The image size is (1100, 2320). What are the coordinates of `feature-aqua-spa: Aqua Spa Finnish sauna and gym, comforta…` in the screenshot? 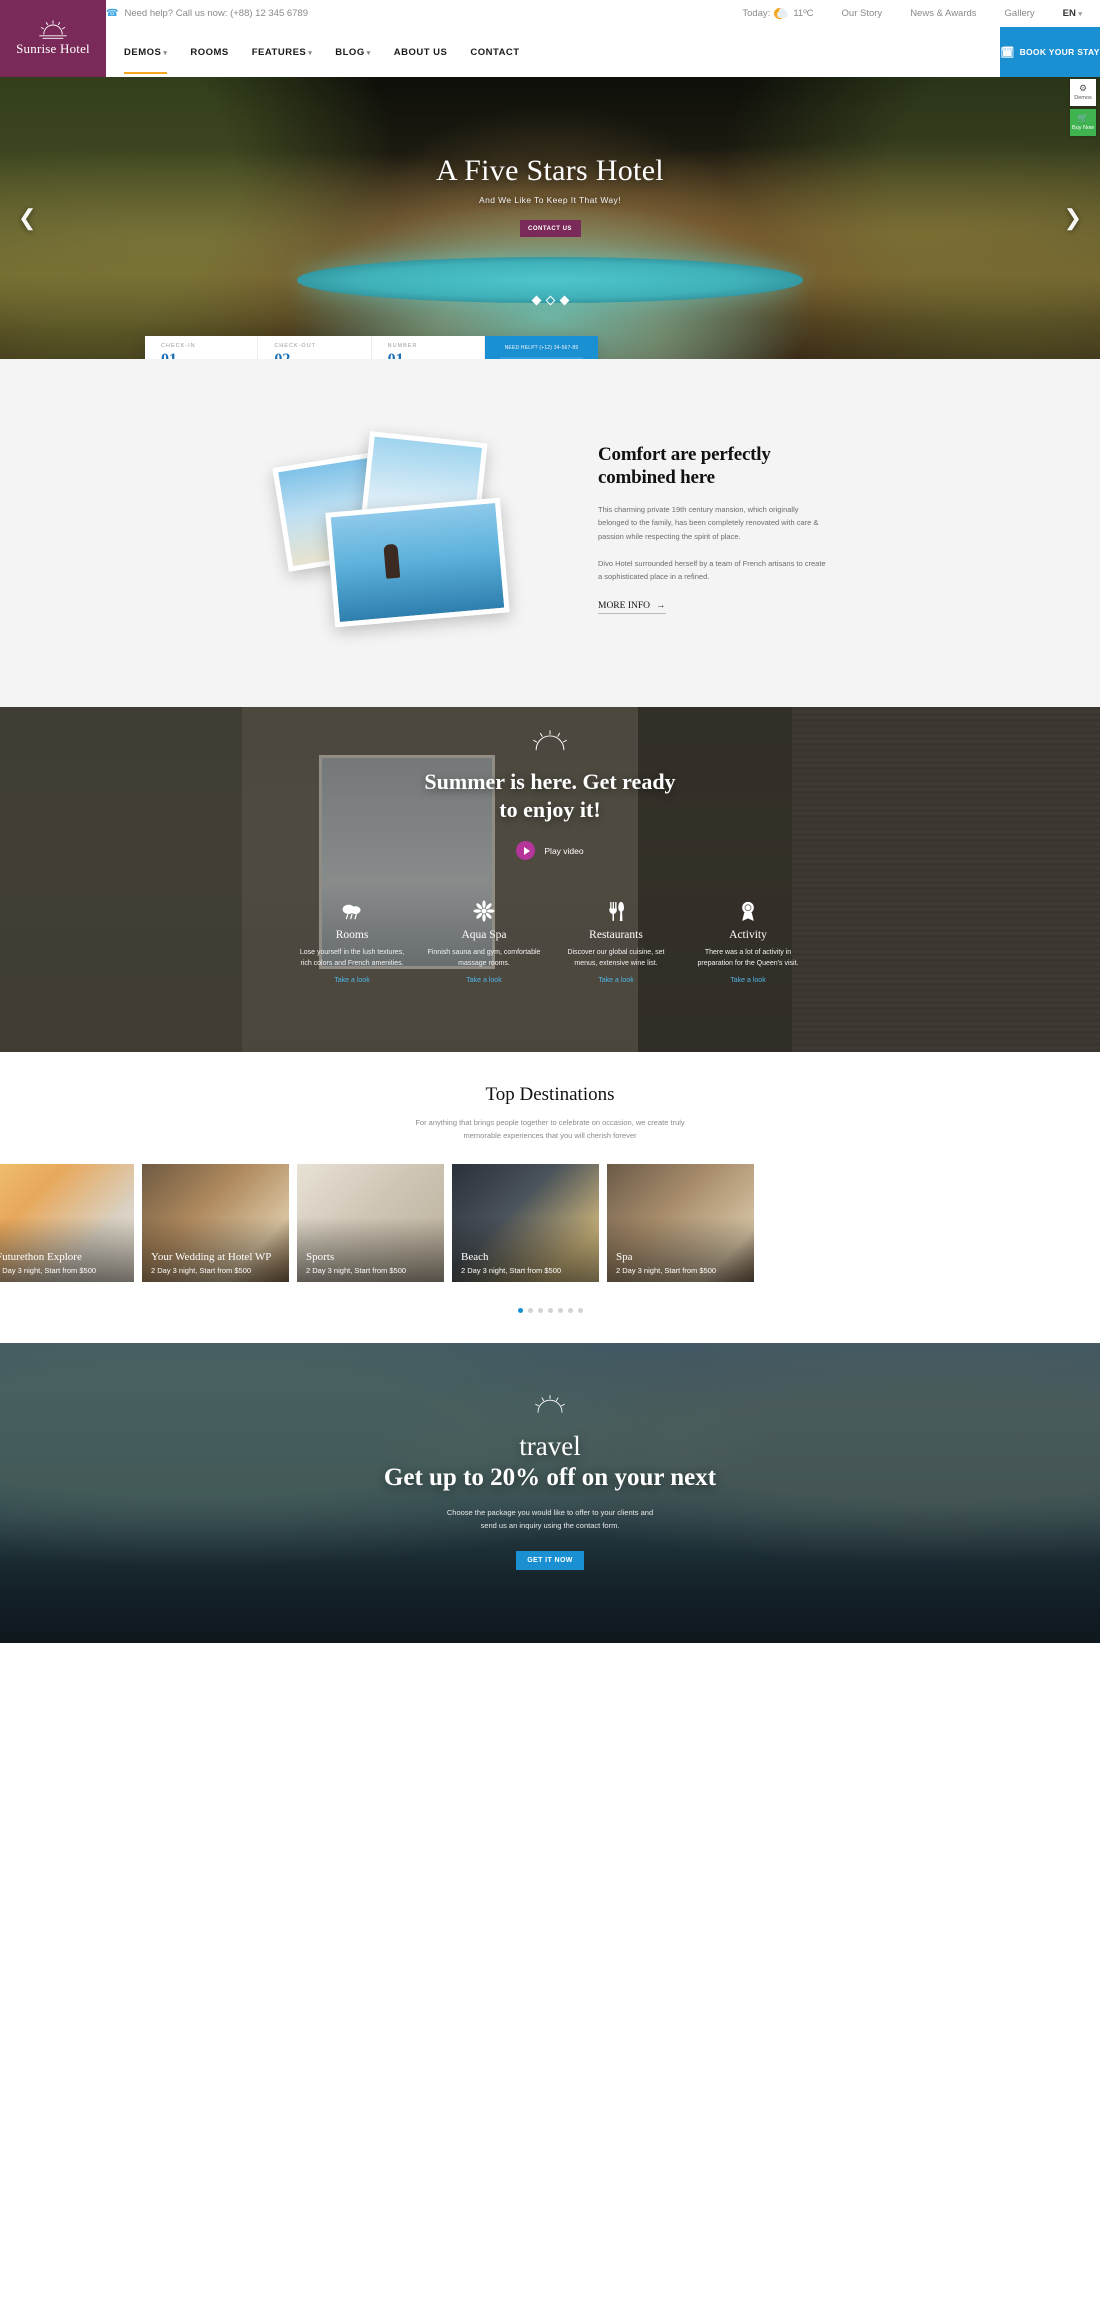 It's located at (484, 942).